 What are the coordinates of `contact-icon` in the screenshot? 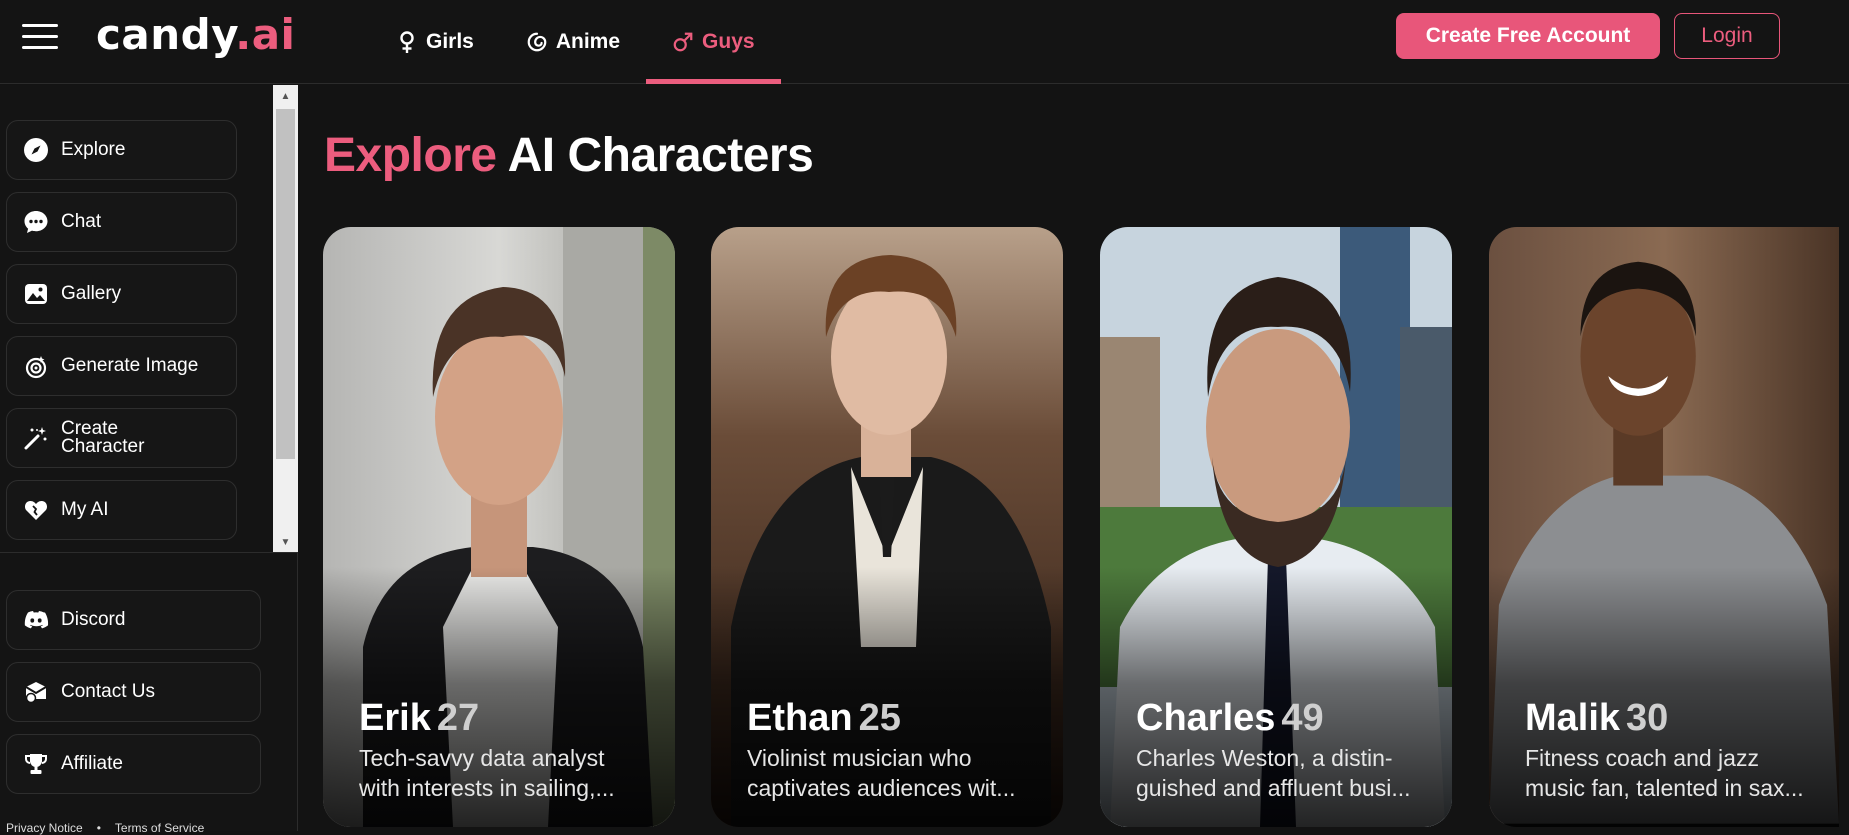 It's located at (36, 692).